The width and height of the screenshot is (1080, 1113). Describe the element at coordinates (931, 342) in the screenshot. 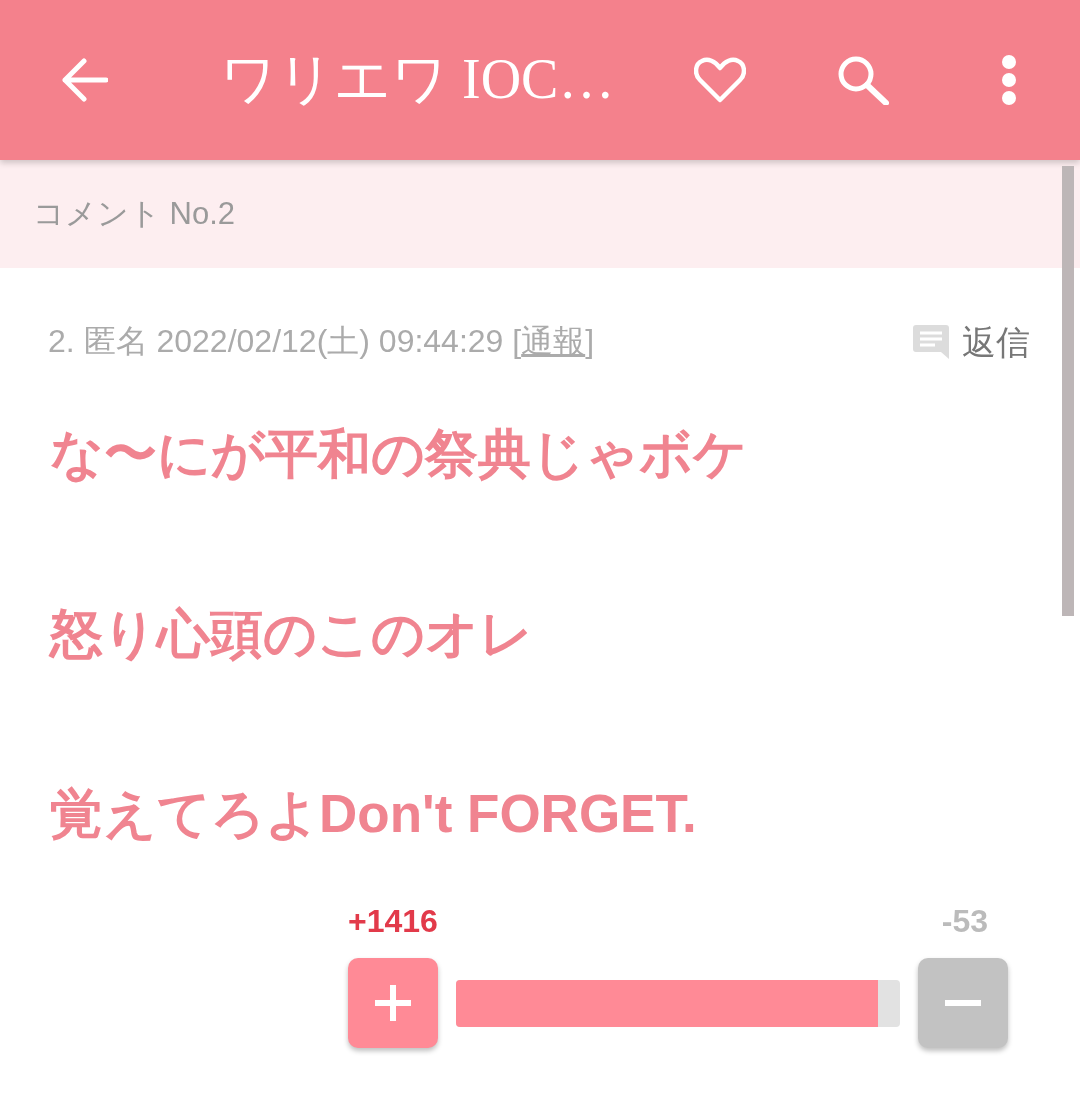

I see `comment-icon` at that location.